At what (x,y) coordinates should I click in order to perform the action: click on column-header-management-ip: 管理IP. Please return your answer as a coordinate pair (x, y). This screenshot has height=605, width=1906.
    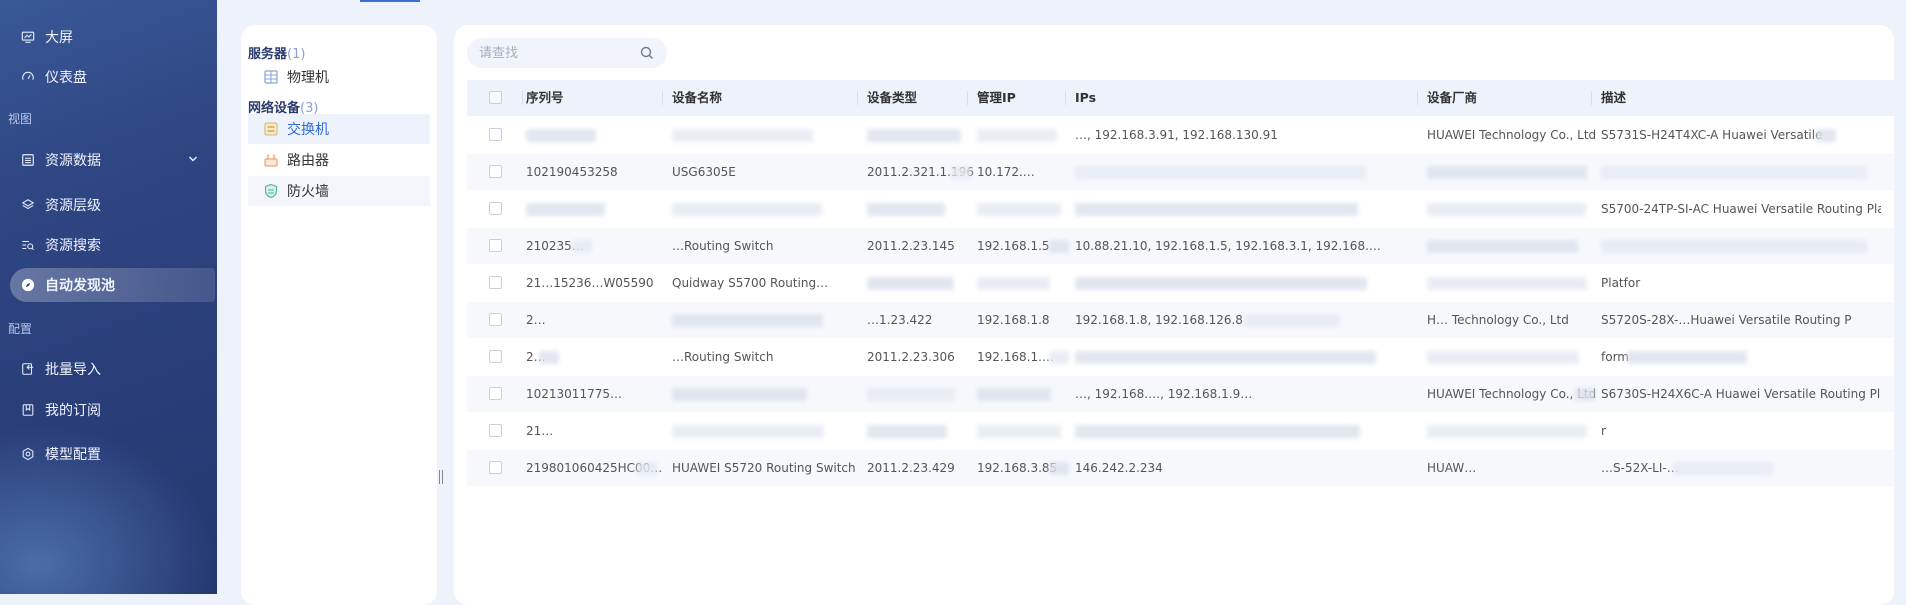
    Looking at the image, I should click on (1021, 98).